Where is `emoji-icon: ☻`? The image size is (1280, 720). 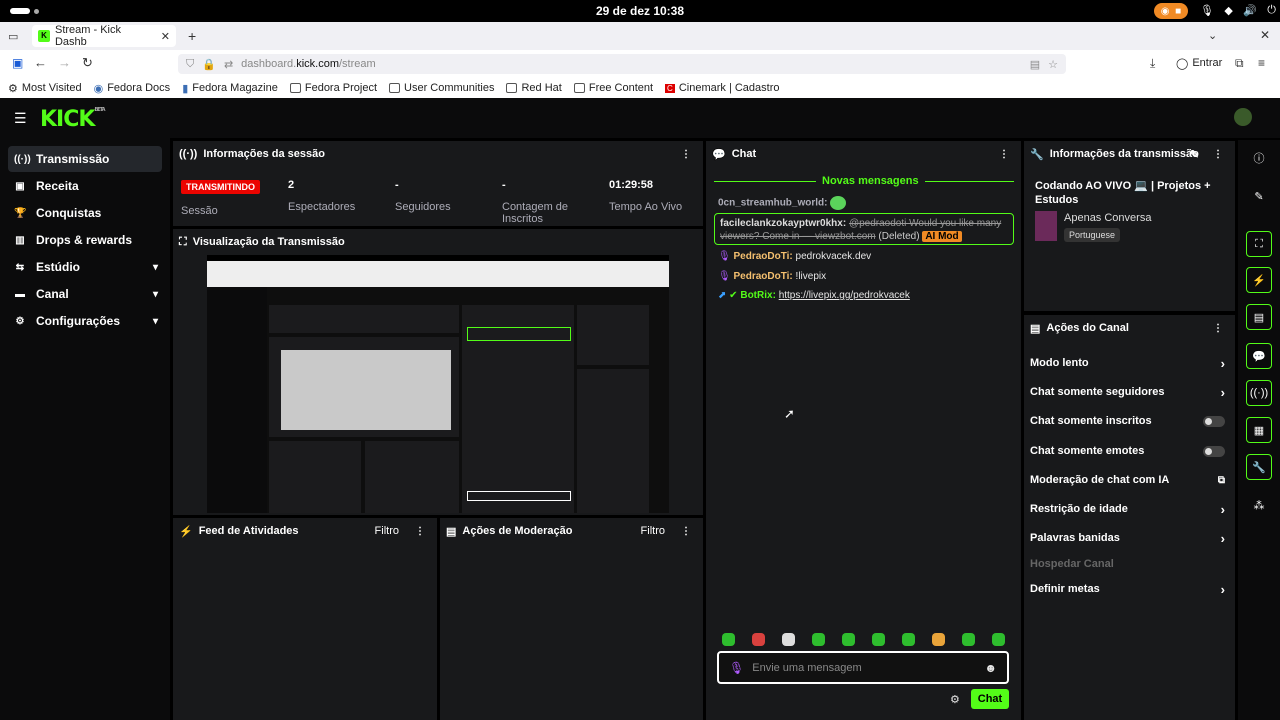 emoji-icon: ☻ is located at coordinates (990, 668).